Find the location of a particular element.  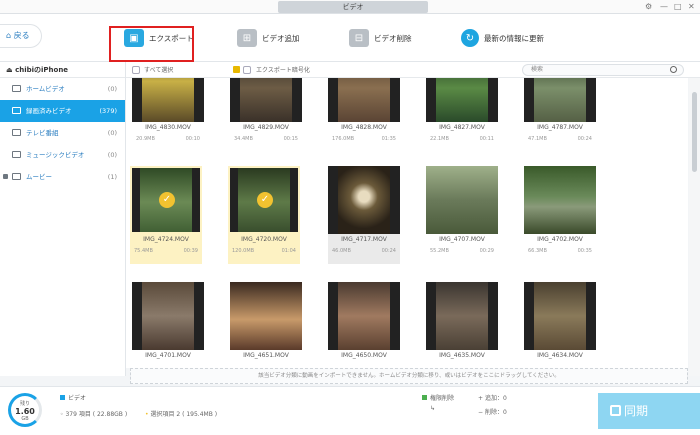

video-tile: IMG_4830.MOV 20.9MB 00:10 is located at coordinates (168, 115).